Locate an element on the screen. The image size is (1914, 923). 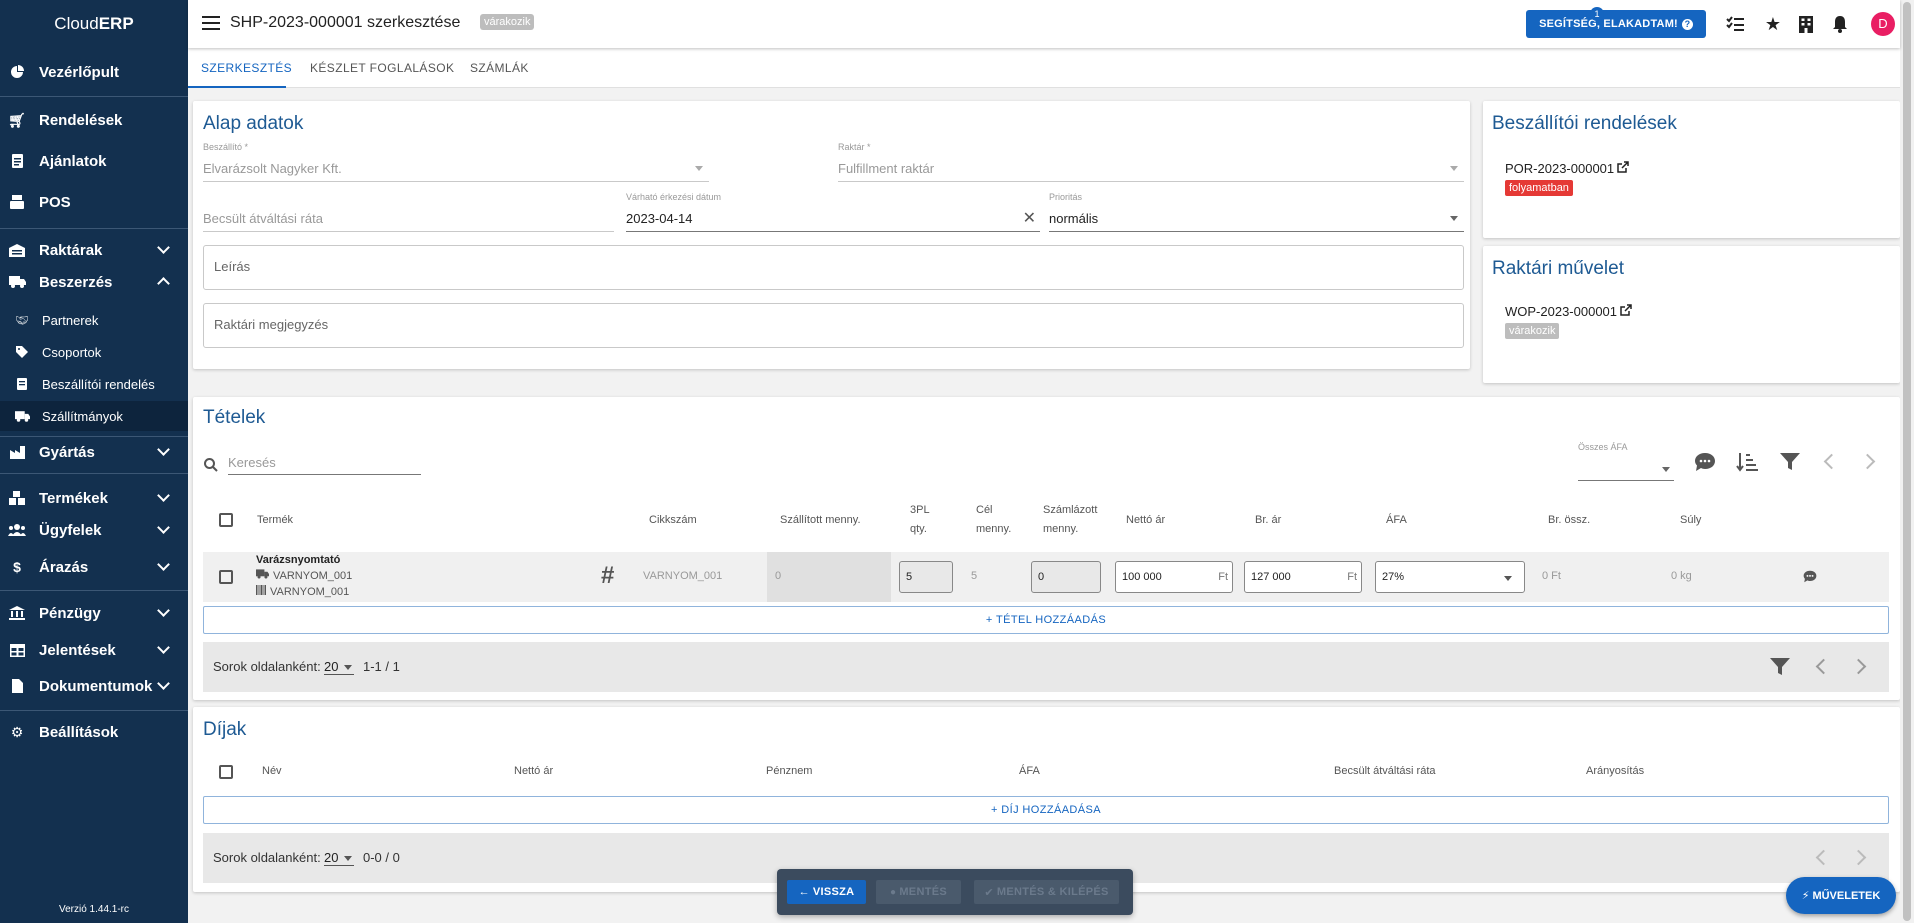
3pl-qty-input: 5 is located at coordinates (926, 577).